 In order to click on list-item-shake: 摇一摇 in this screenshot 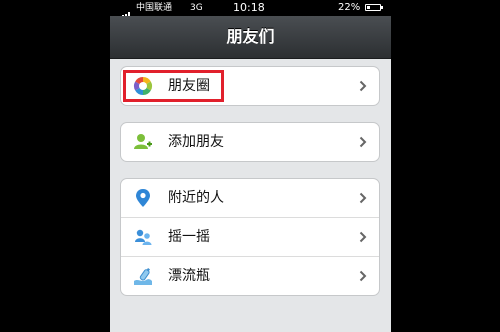, I will do `click(250, 236)`.